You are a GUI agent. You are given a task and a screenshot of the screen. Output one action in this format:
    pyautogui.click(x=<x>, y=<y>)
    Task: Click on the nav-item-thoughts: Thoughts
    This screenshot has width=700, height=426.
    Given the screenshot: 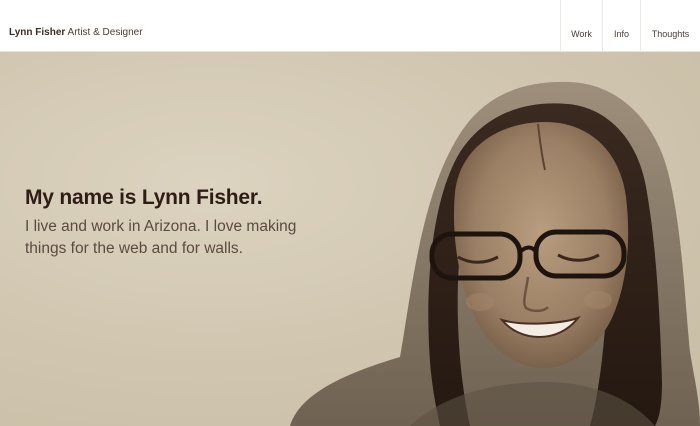 What is the action you would take?
    pyautogui.click(x=670, y=25)
    